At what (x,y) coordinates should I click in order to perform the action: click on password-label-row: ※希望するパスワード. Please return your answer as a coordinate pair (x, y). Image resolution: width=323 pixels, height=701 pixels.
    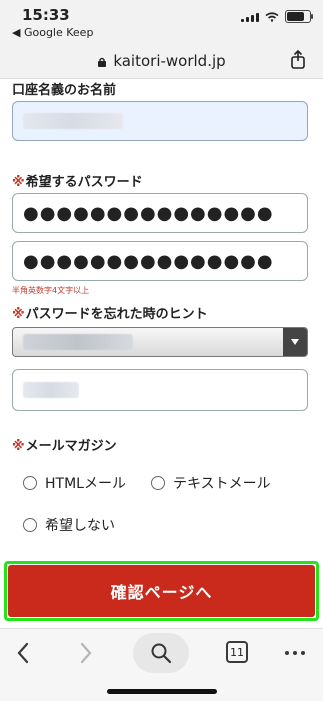
    Looking at the image, I should click on (77, 180).